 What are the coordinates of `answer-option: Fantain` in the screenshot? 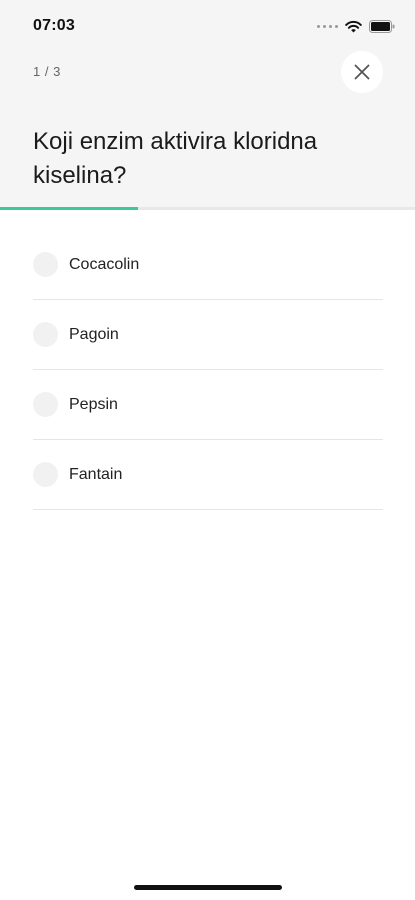 It's located at (208, 475).